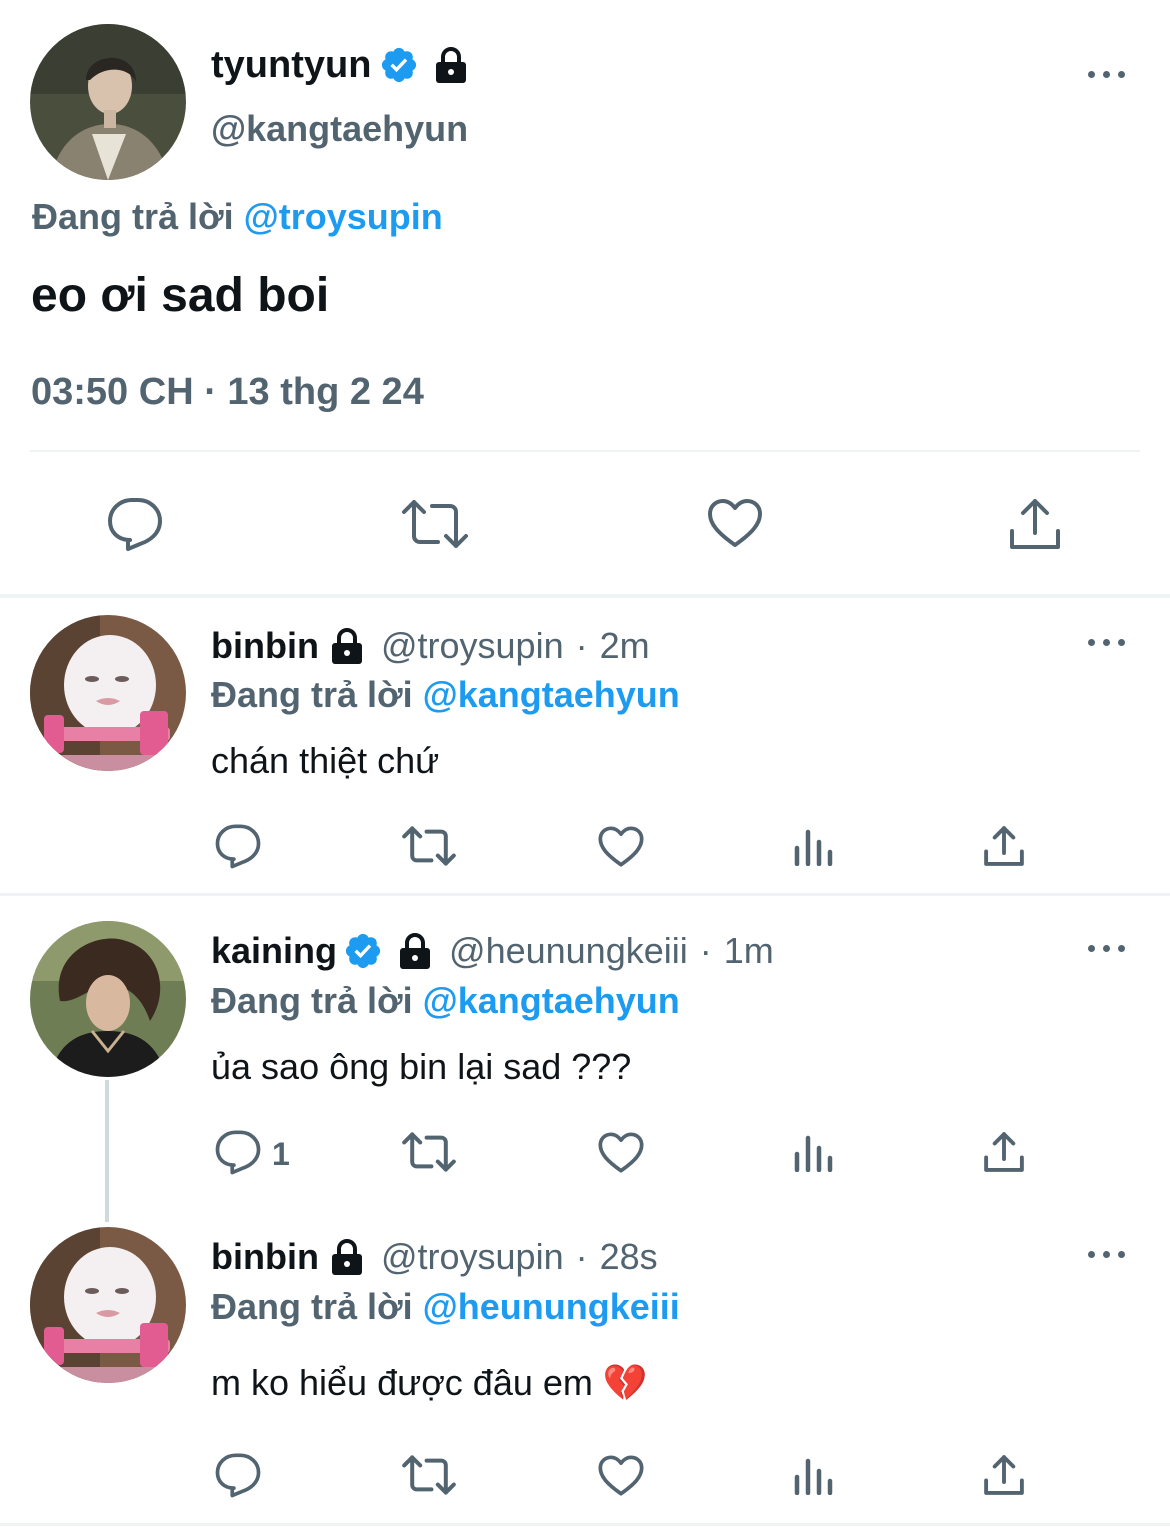 This screenshot has width=1170, height=1527. What do you see at coordinates (421, 1066) in the screenshot?
I see `tweet-text: ủa sao ông bin lại sad ???` at bounding box center [421, 1066].